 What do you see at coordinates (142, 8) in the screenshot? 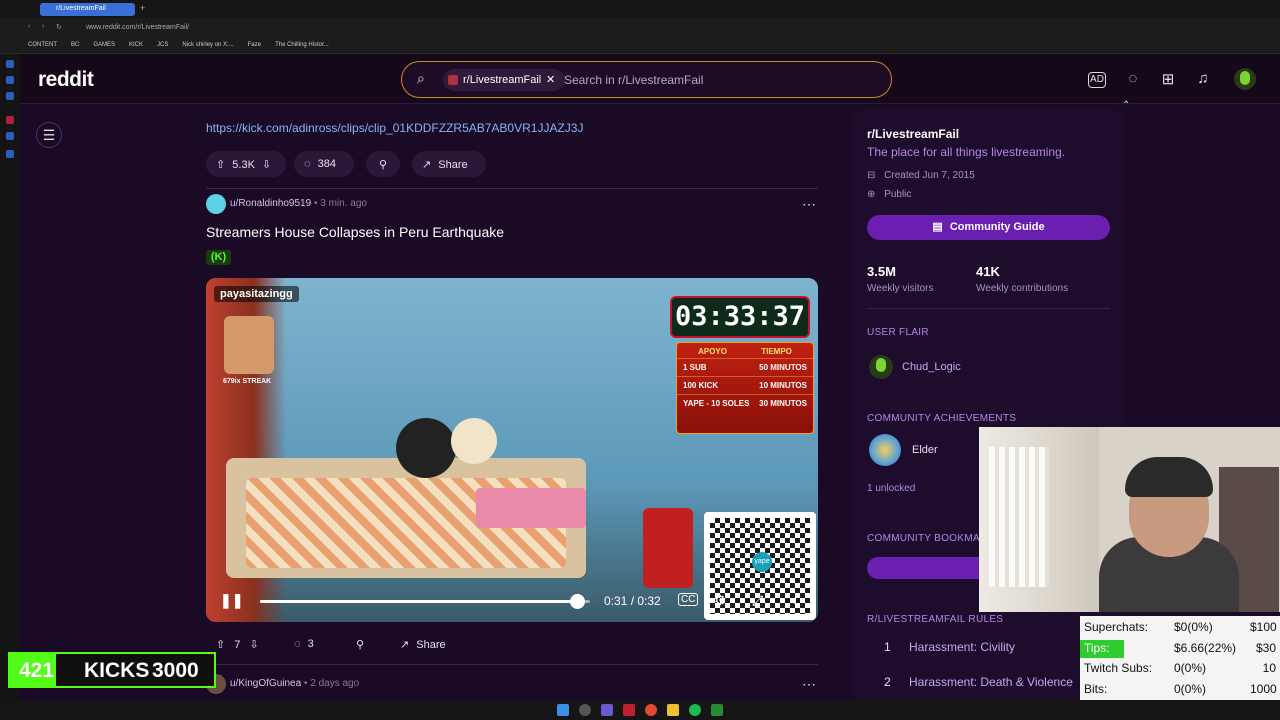
I see `new-tab-icon: +` at bounding box center [142, 8].